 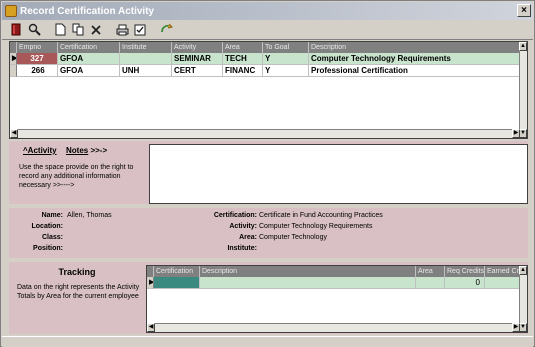 I want to click on new-doc-icon, so click(x=60, y=30).